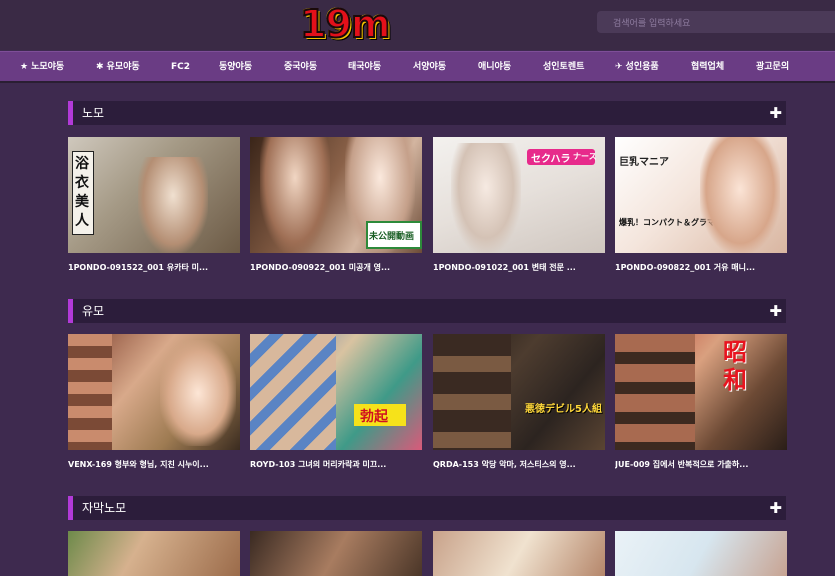  I want to click on thumb-text: セクハラ, so click(551, 159).